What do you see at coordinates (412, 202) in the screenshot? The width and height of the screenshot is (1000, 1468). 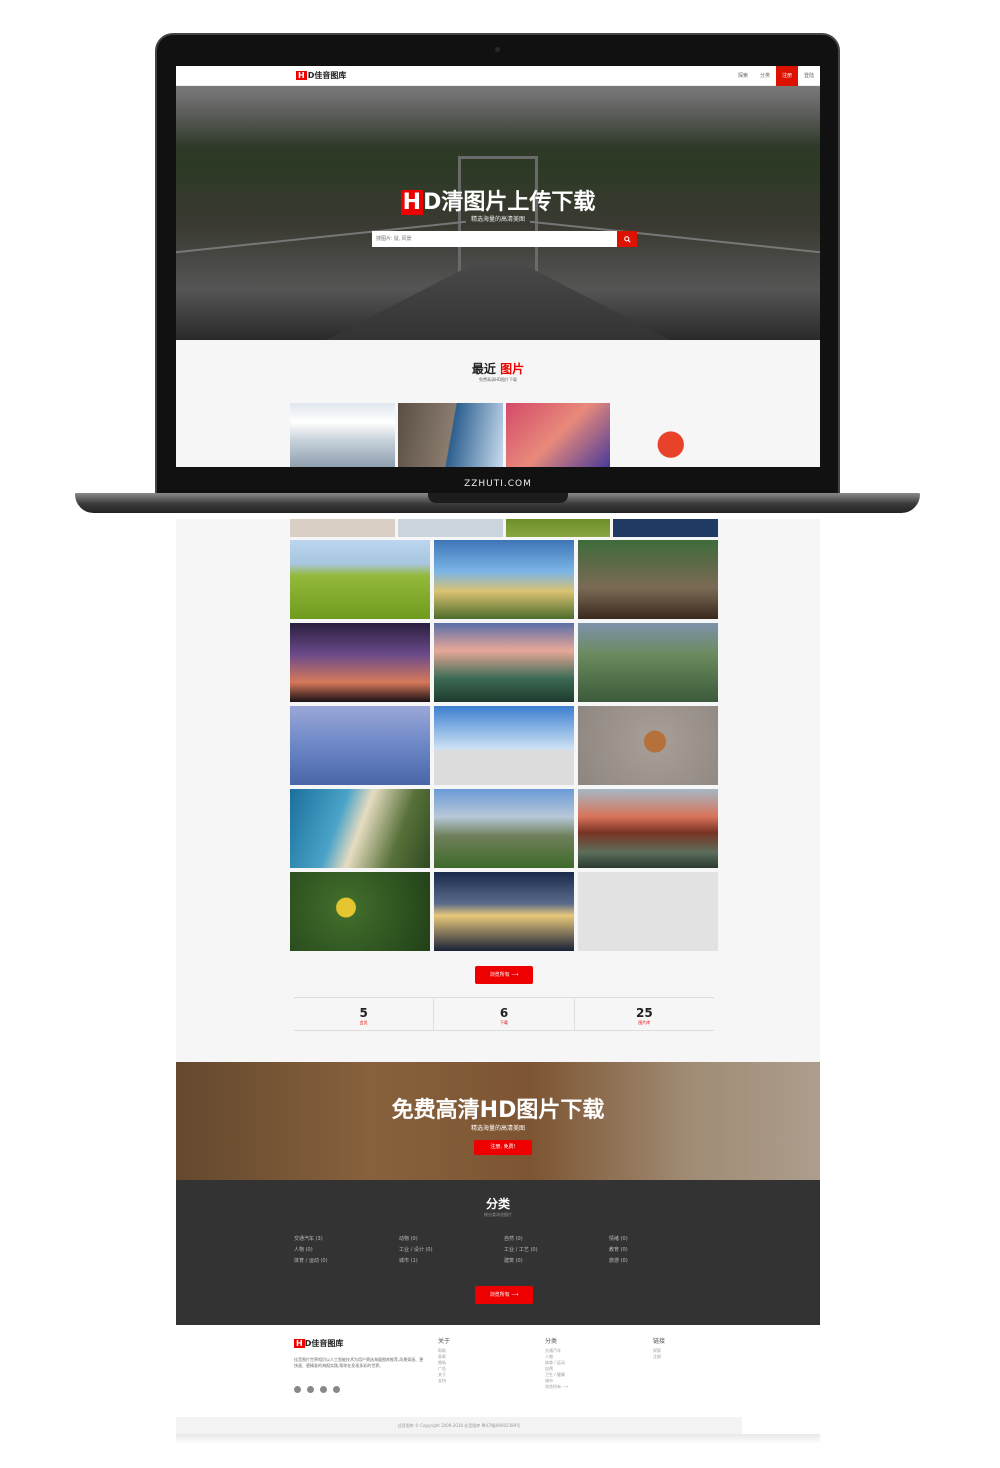 I see `hero-title-mark: H` at bounding box center [412, 202].